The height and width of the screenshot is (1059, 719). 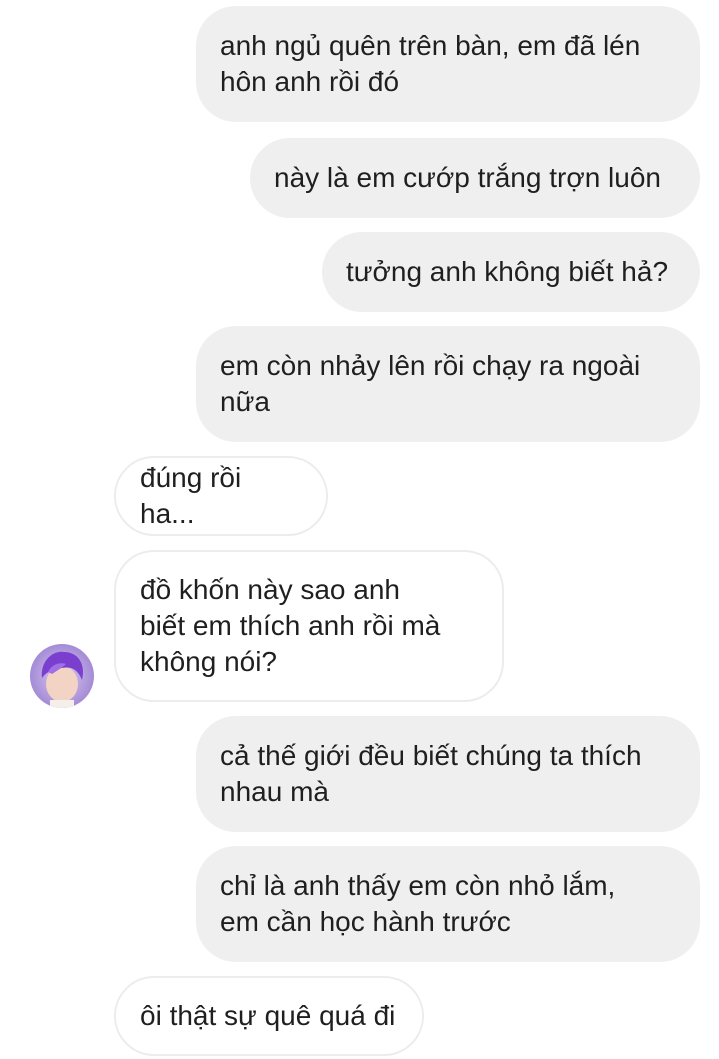 I want to click on avatar-image, so click(x=62, y=676).